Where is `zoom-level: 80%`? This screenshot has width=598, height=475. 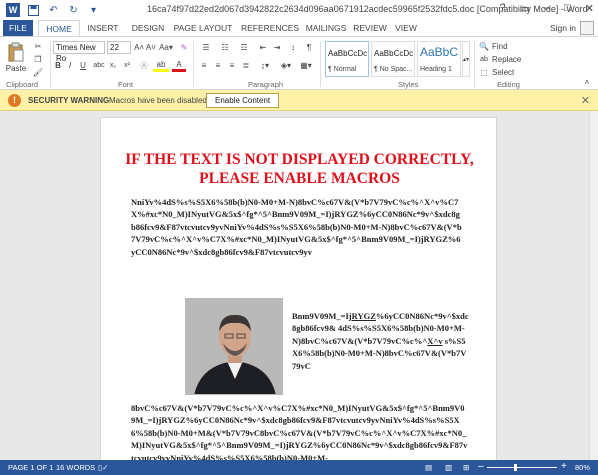
zoom-level: 80% is located at coordinates (582, 467).